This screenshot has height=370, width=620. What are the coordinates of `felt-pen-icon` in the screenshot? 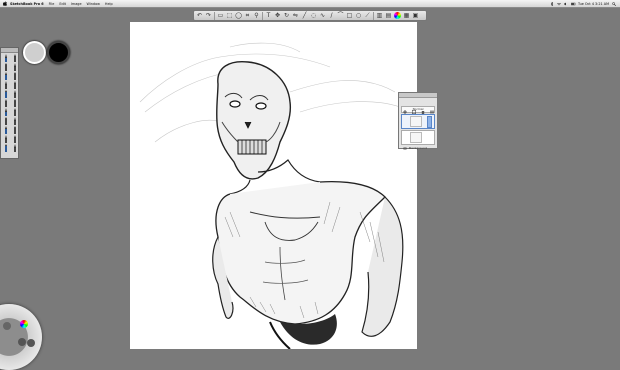 It's located at (6, 112).